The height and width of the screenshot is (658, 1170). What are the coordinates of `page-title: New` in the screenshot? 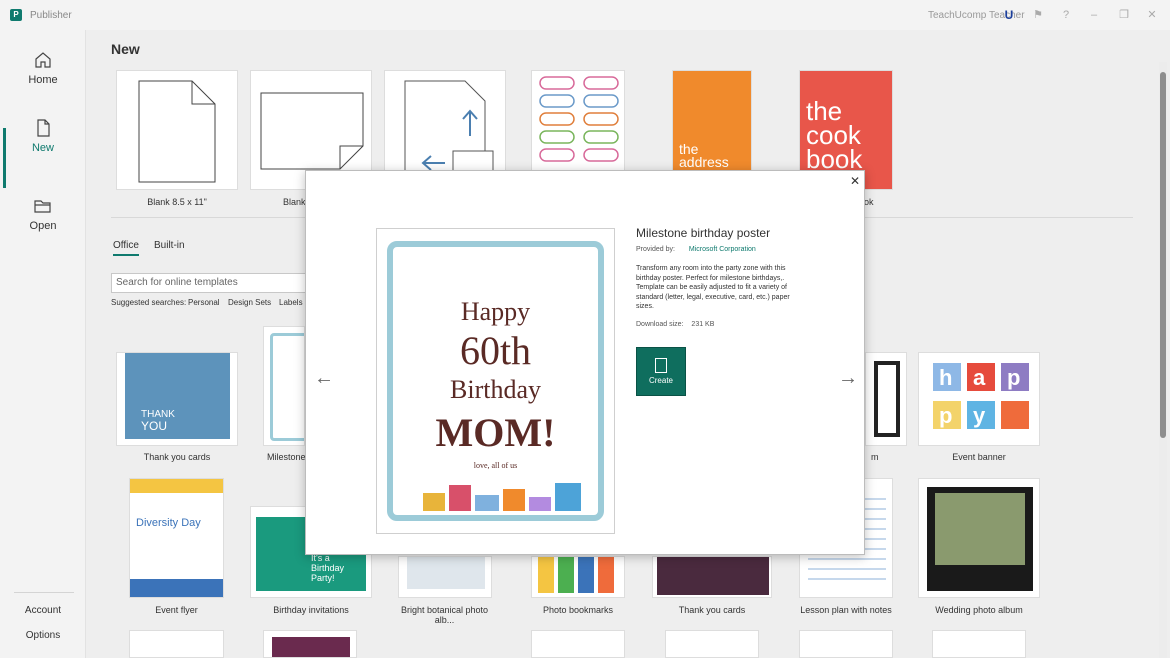 It's located at (125, 49).